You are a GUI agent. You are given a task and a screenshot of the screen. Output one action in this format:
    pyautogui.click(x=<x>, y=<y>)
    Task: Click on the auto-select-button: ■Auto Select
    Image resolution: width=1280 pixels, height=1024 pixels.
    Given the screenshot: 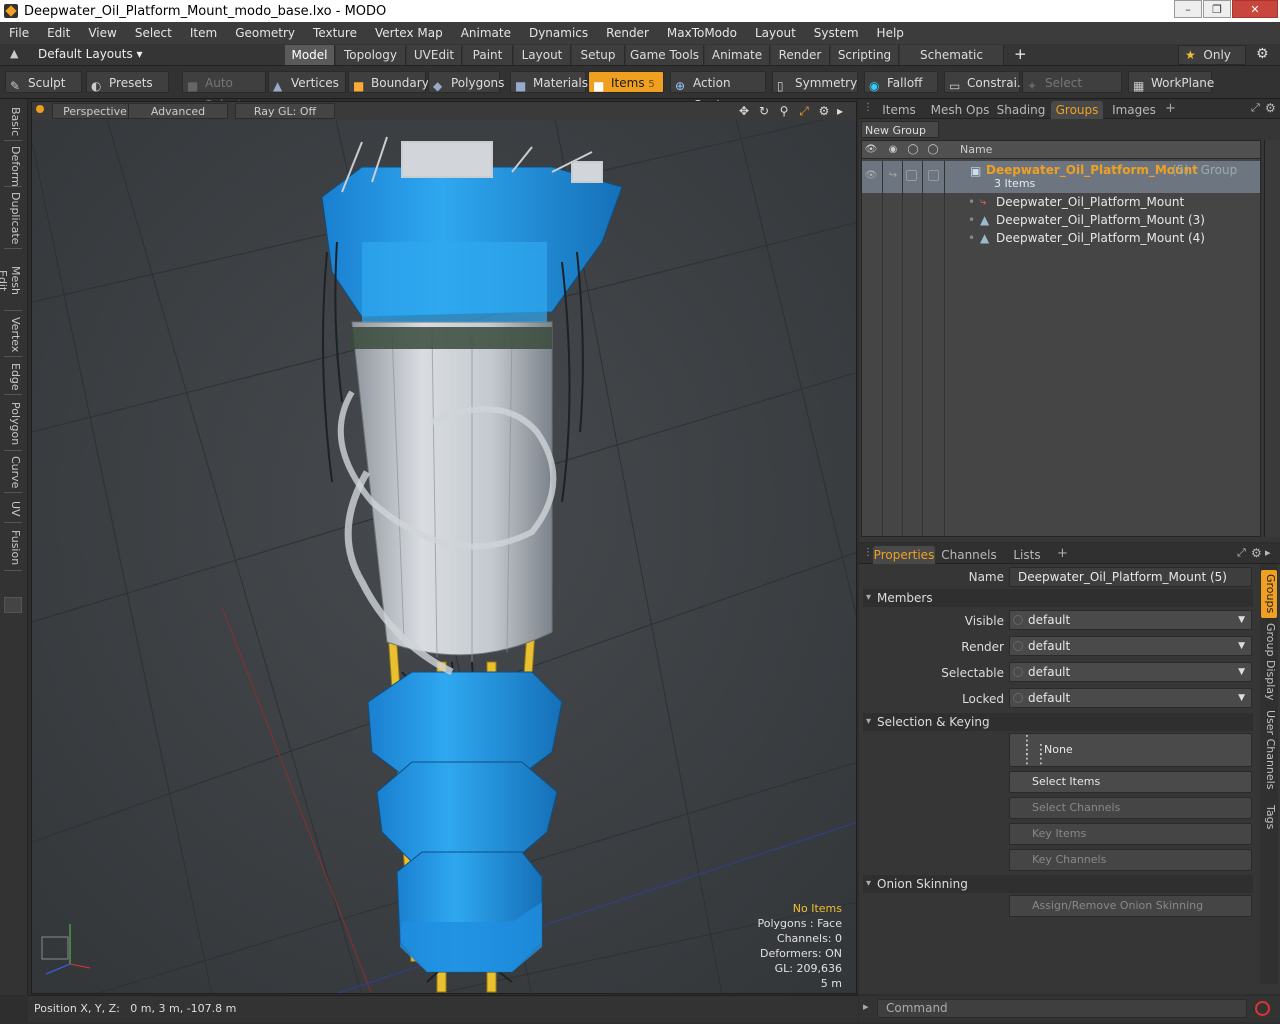 What is the action you would take?
    pyautogui.click(x=224, y=91)
    